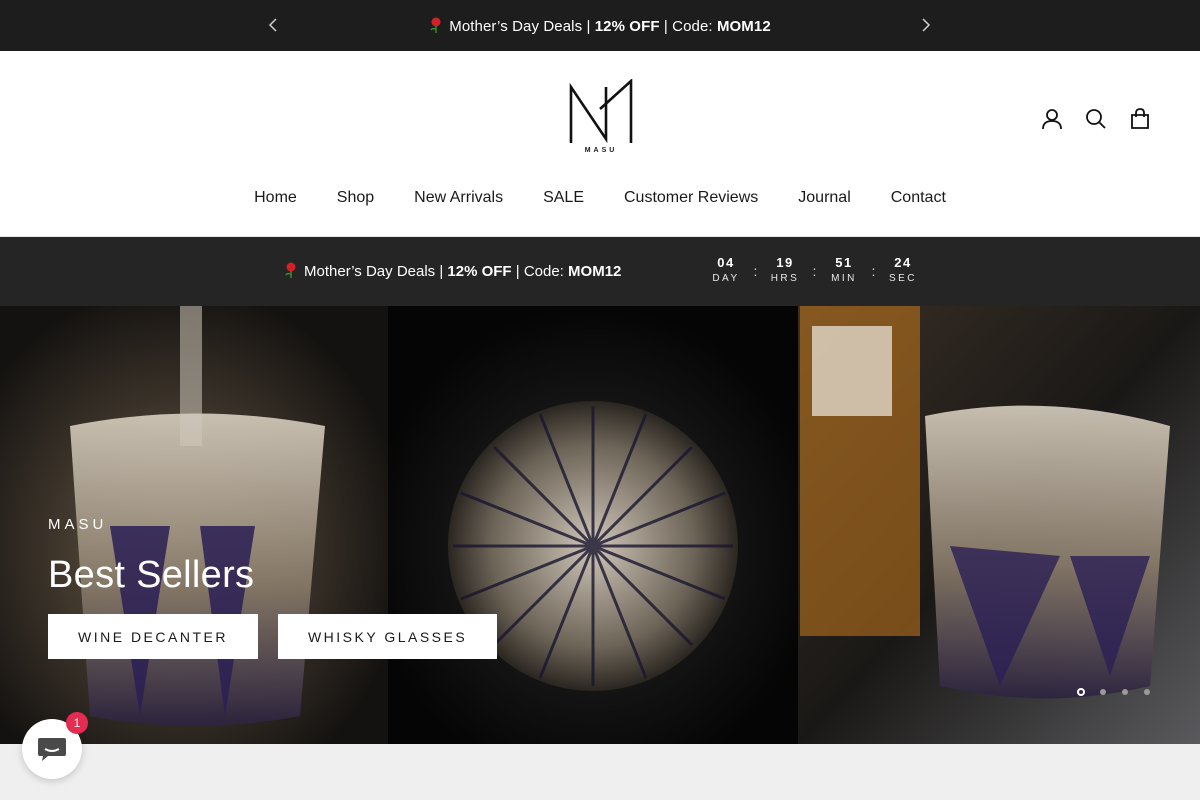  I want to click on timer-days: 04 DAY, so click(726, 269).